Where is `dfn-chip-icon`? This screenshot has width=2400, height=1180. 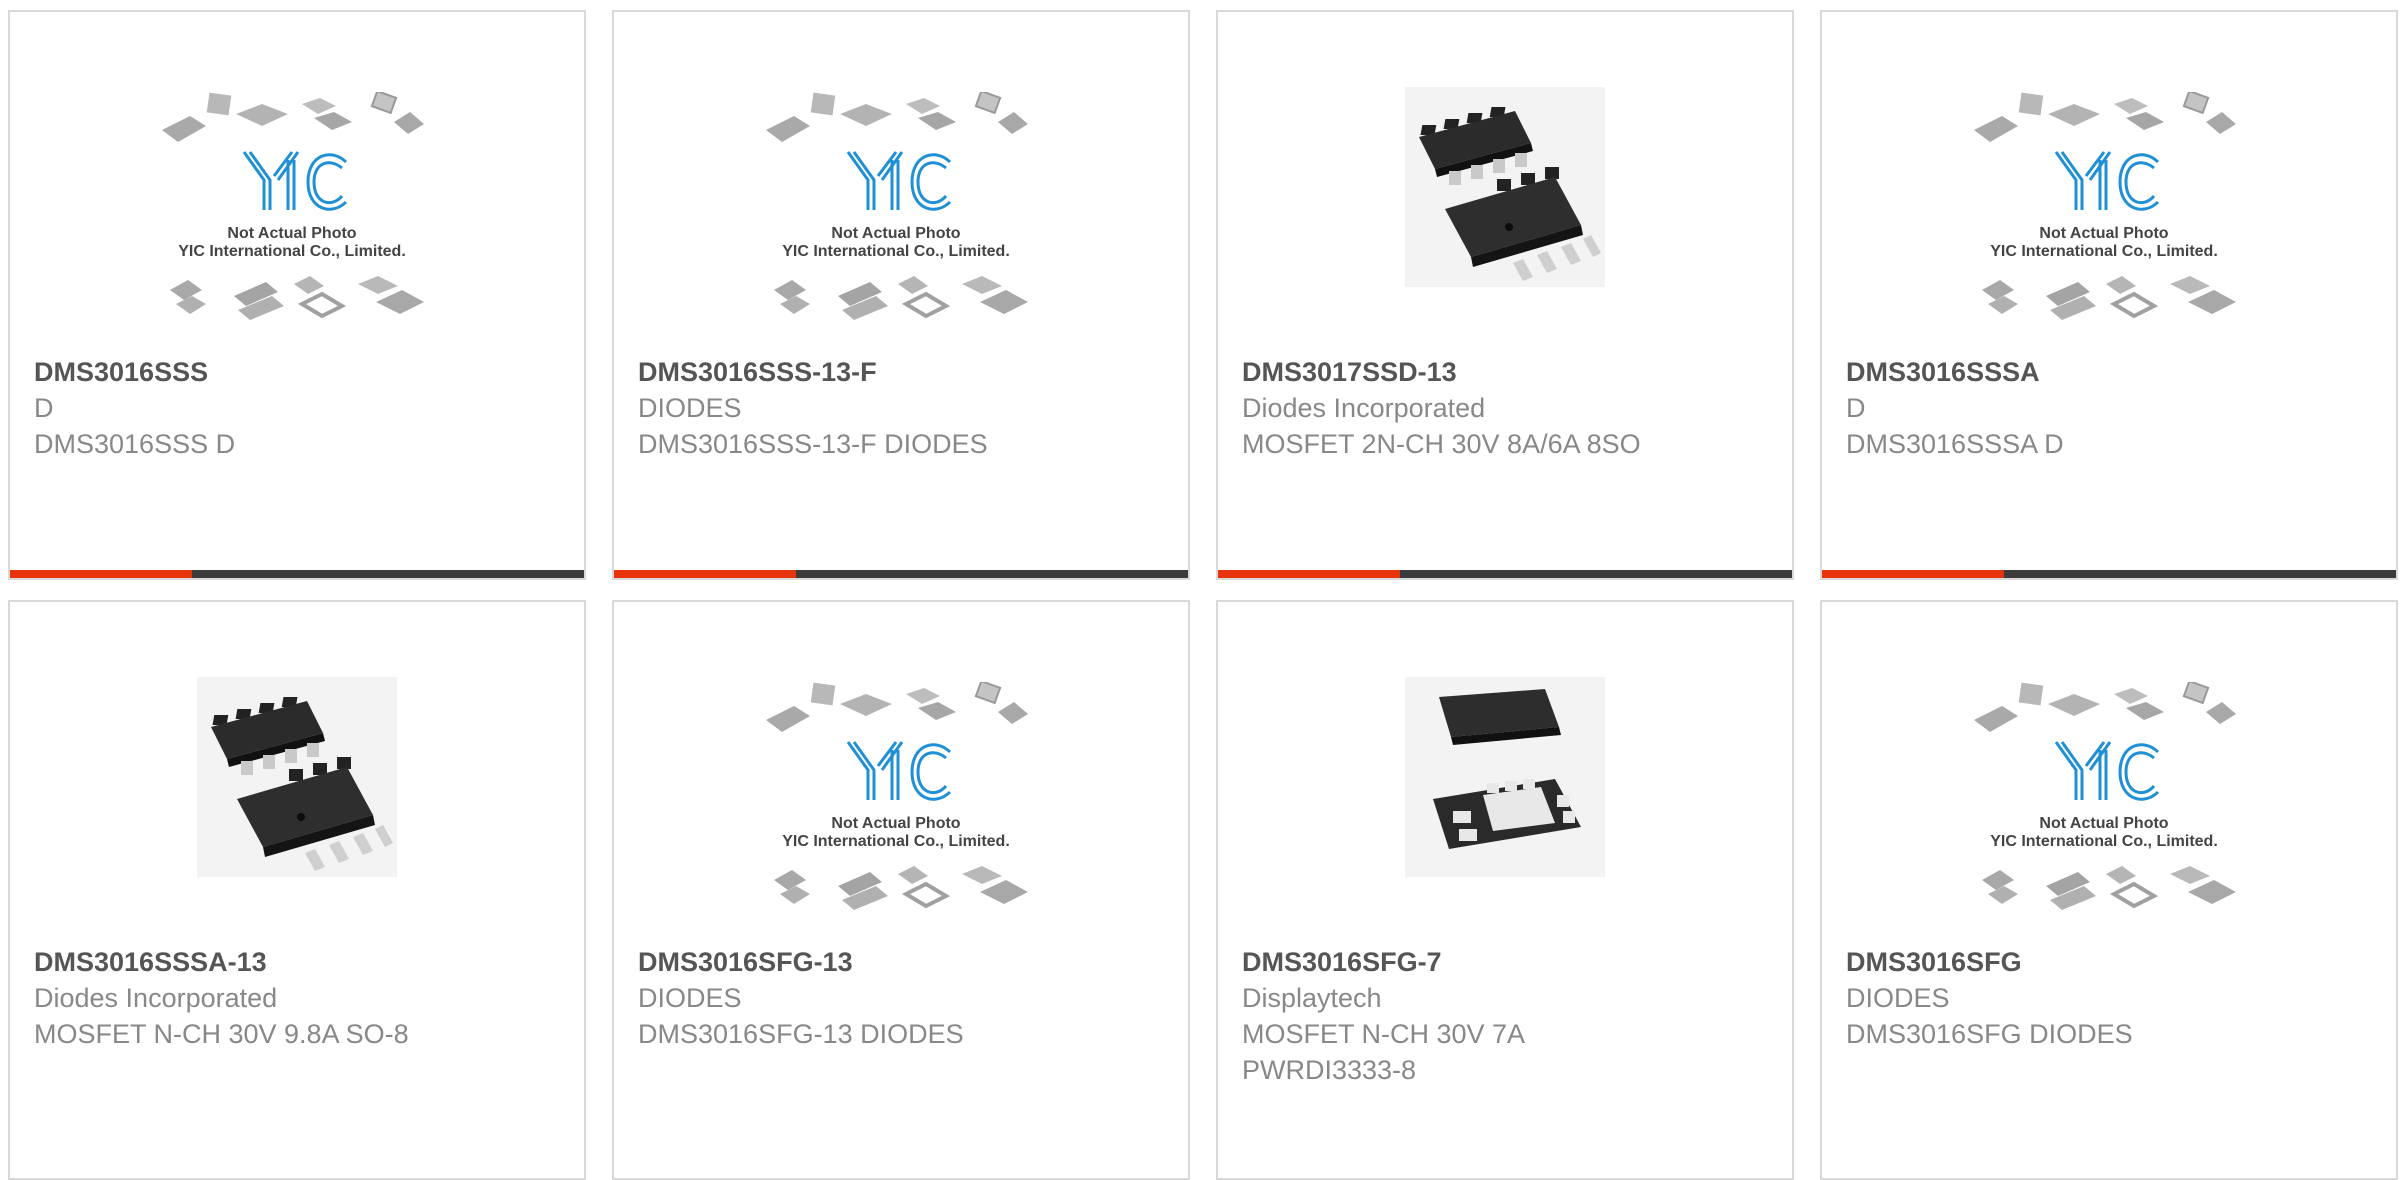
dfn-chip-icon is located at coordinates (1505, 777).